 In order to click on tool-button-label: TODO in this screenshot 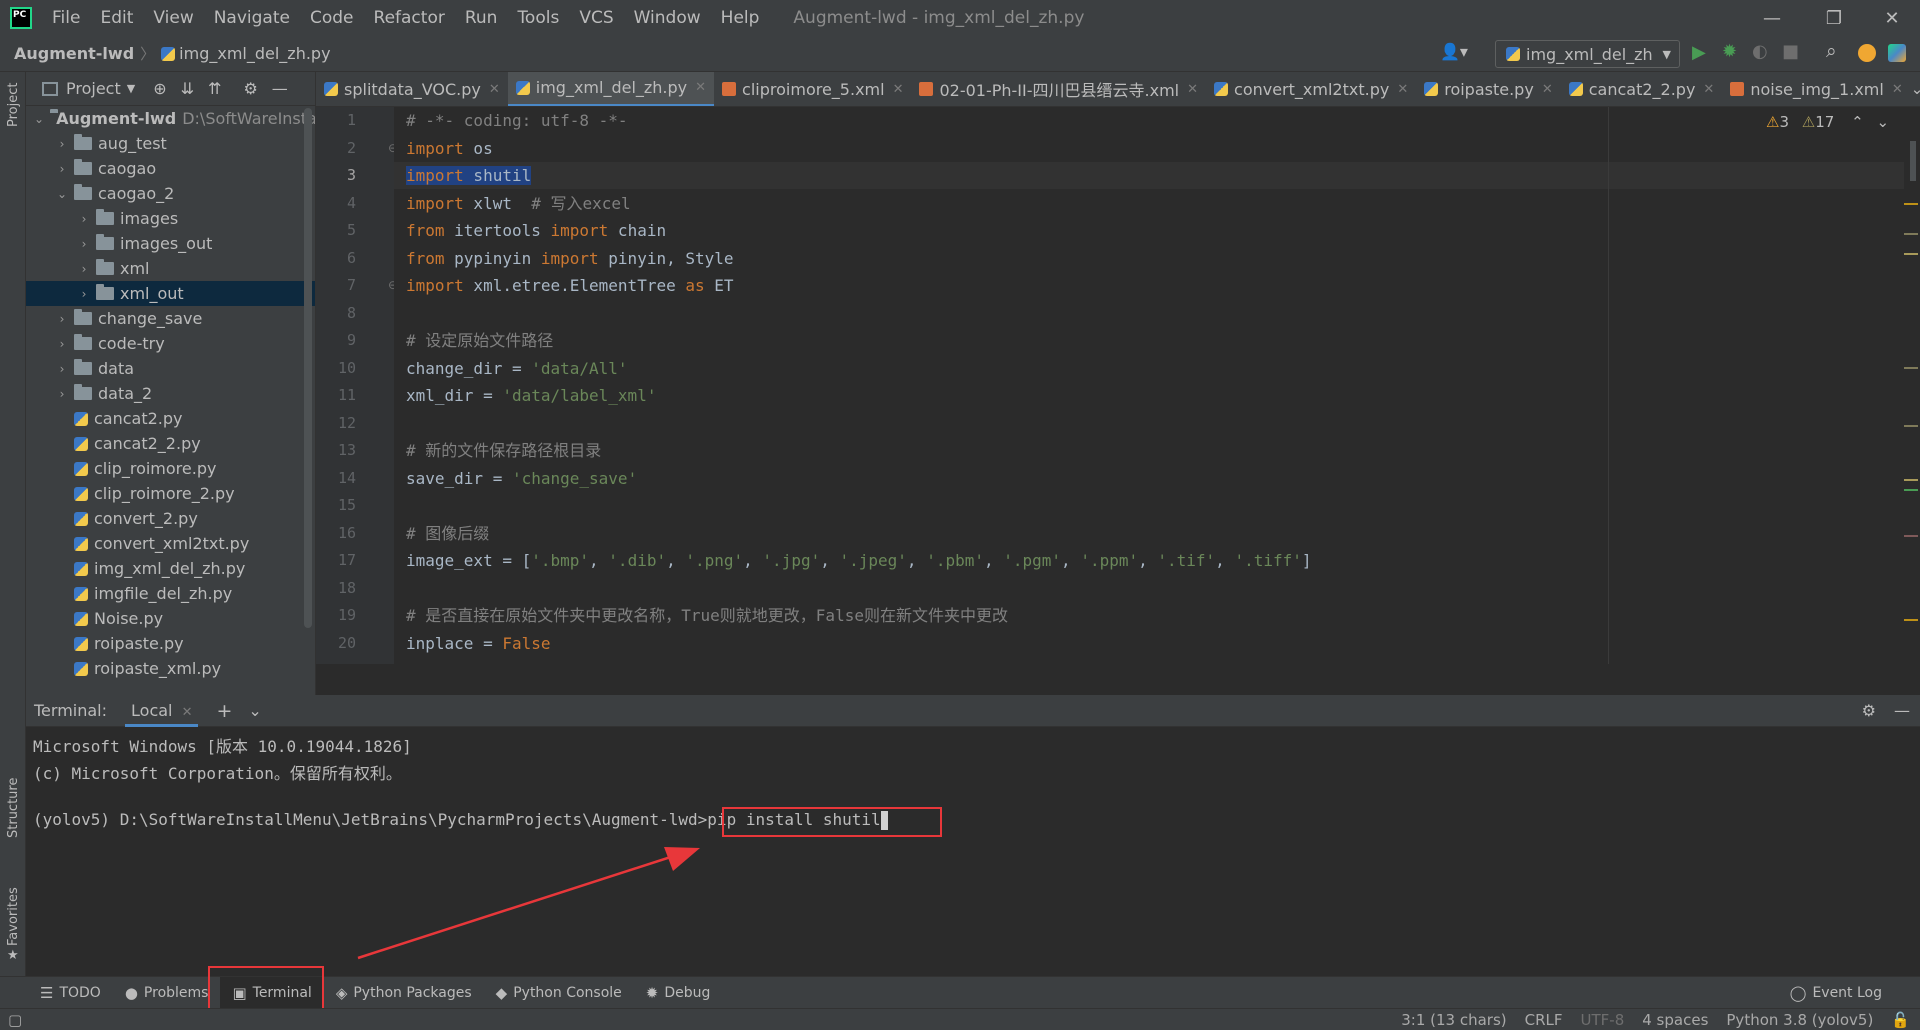, I will do `click(80, 992)`.